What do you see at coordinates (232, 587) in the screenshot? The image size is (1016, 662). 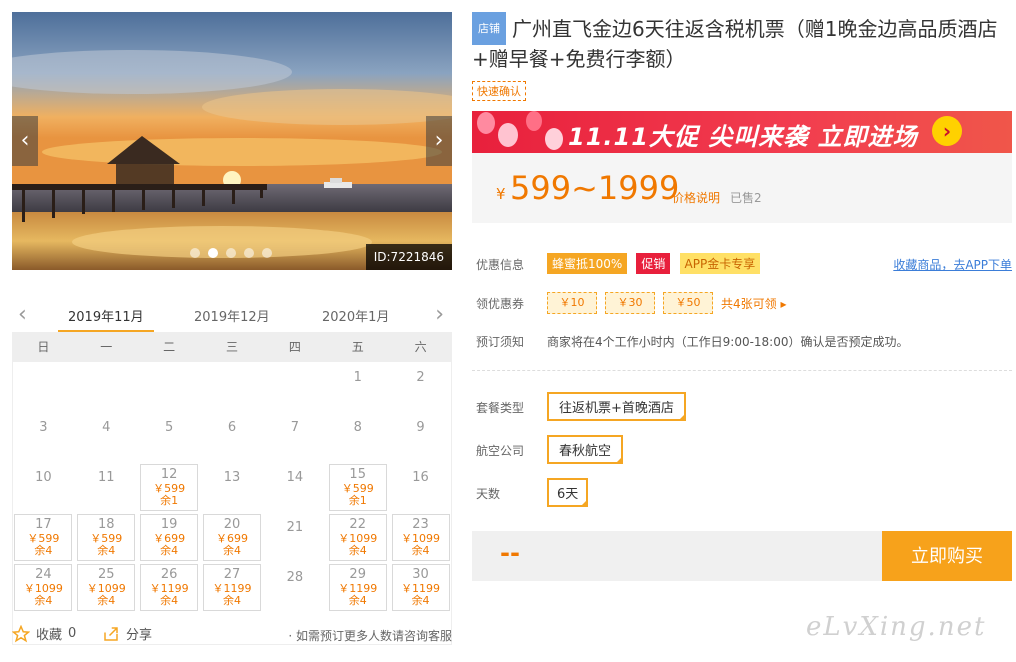 I see `calendar-day-available: 27 ￥1199 余4` at bounding box center [232, 587].